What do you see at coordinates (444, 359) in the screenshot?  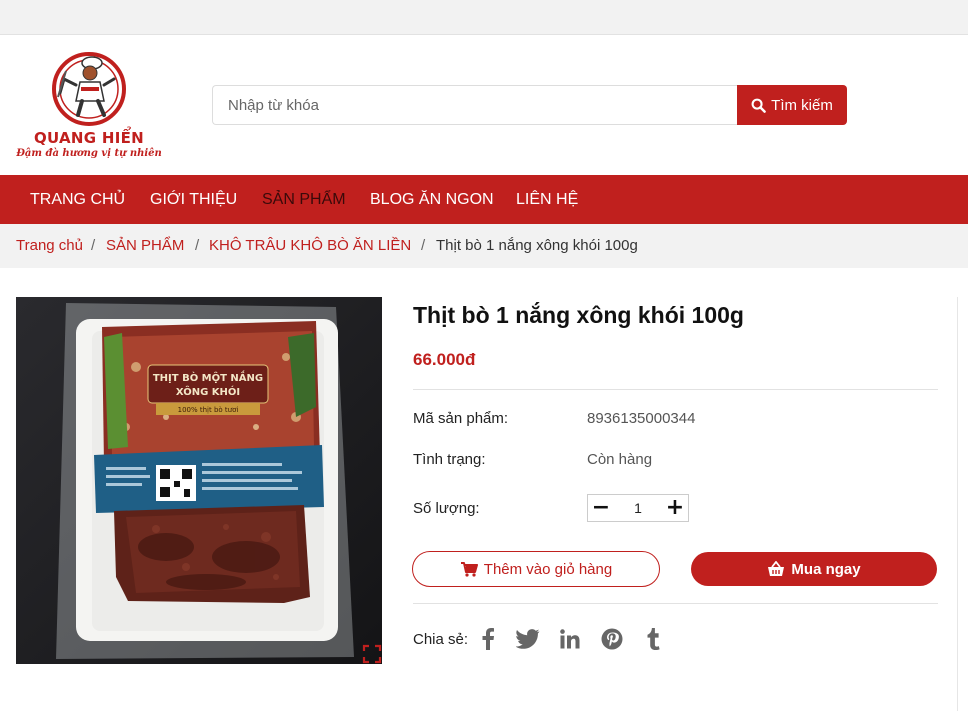 I see `product-price: 66.000đ` at bounding box center [444, 359].